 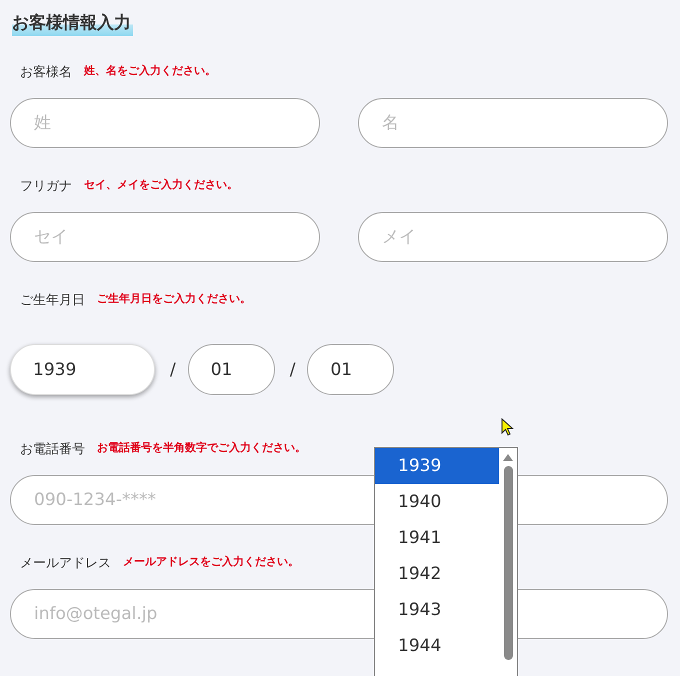 I want to click on scrollbar-thumb, so click(x=508, y=563).